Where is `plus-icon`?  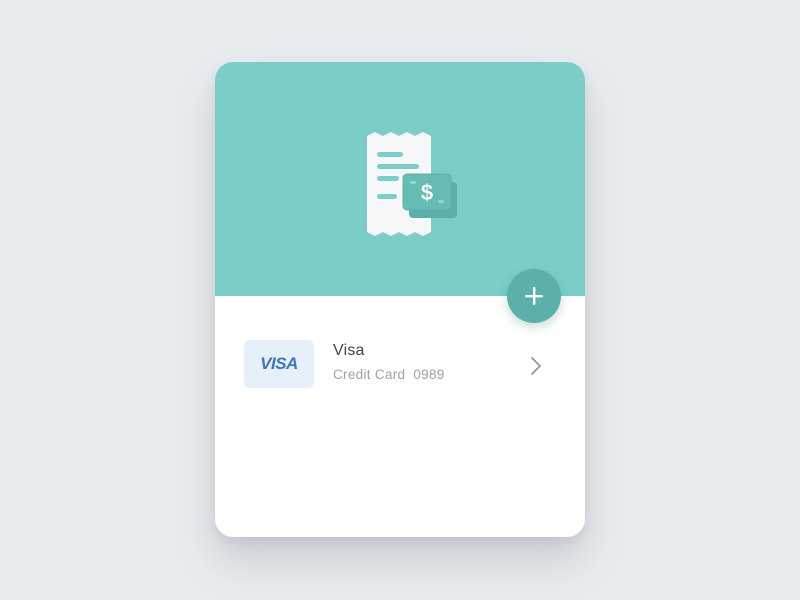
plus-icon is located at coordinates (534, 296).